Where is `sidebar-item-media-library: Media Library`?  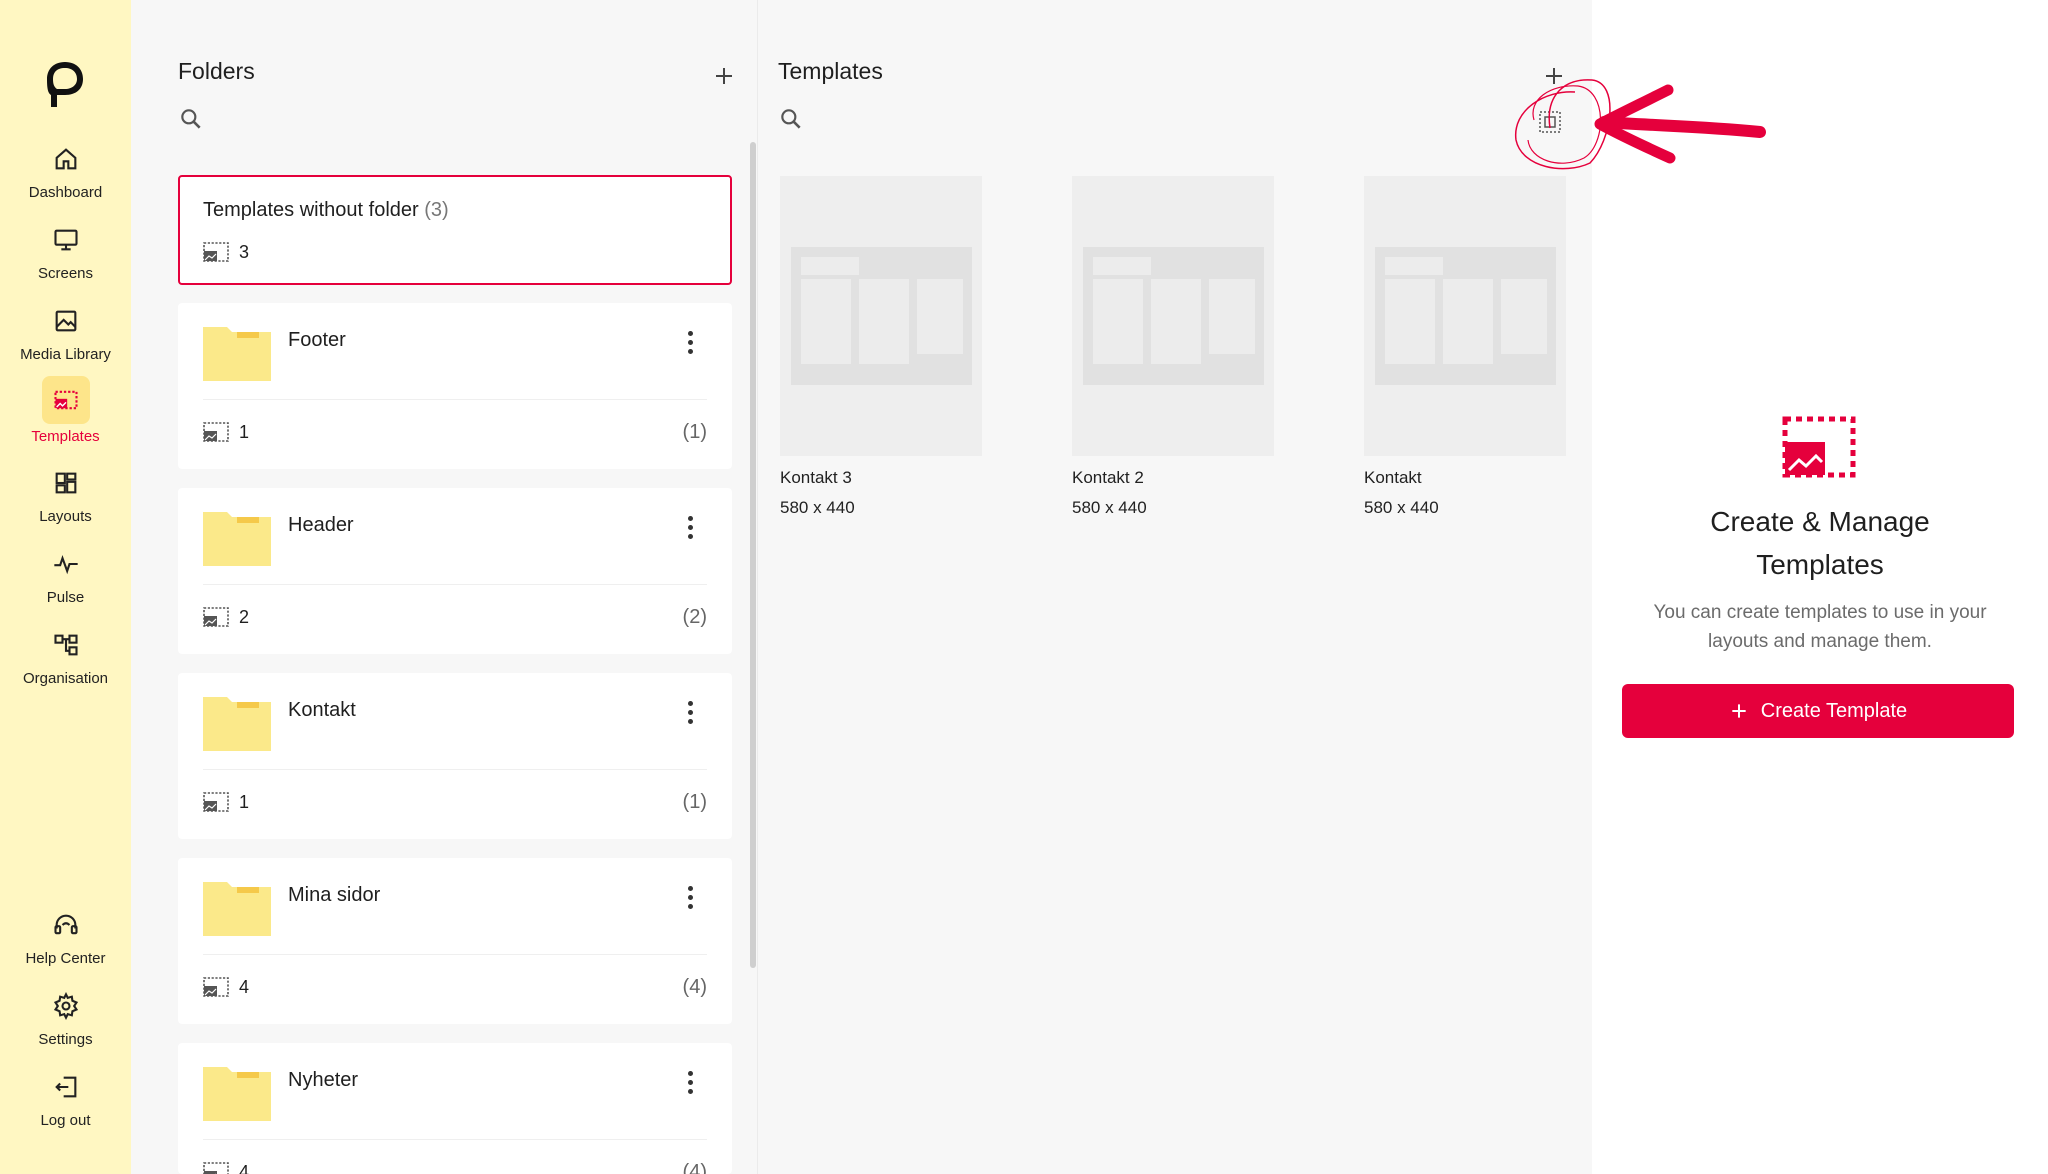 sidebar-item-media-library: Media Library is located at coordinates (65, 331).